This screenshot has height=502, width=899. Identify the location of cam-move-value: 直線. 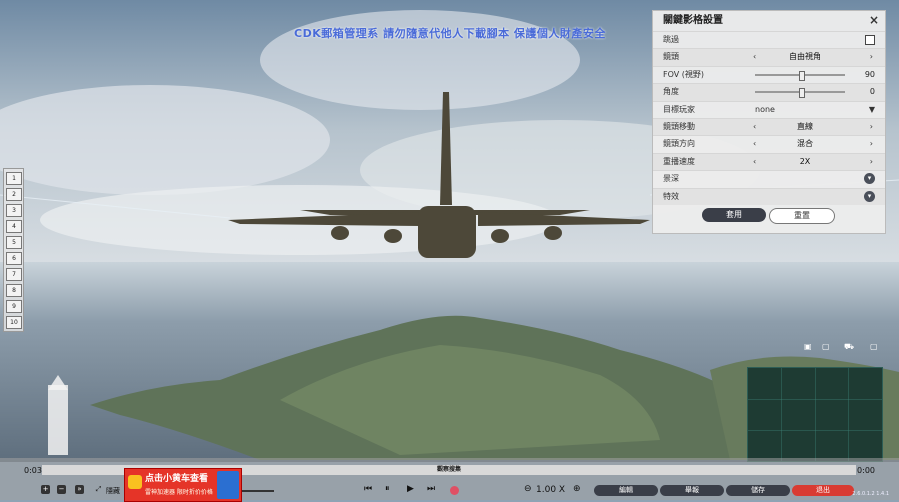
(805, 126).